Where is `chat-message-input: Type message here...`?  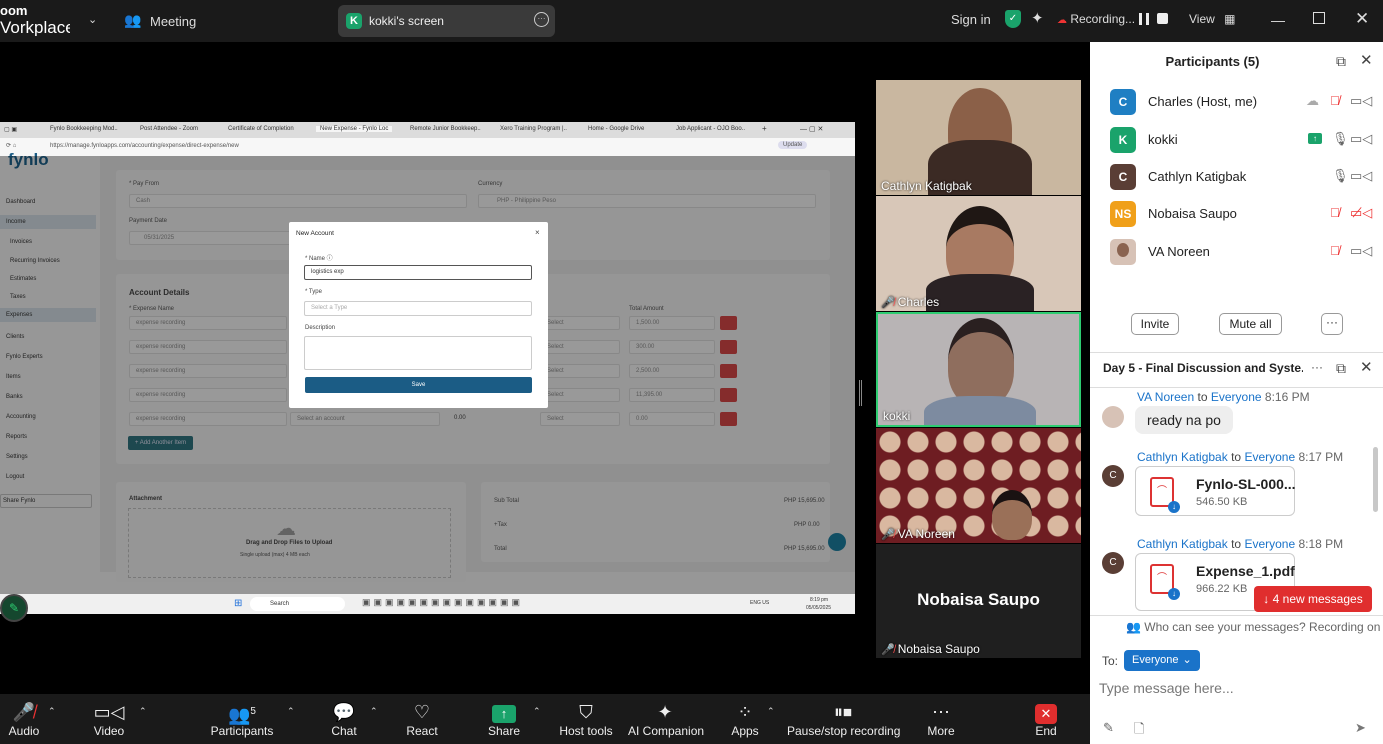 chat-message-input: Type message here... is located at coordinates (1234, 688).